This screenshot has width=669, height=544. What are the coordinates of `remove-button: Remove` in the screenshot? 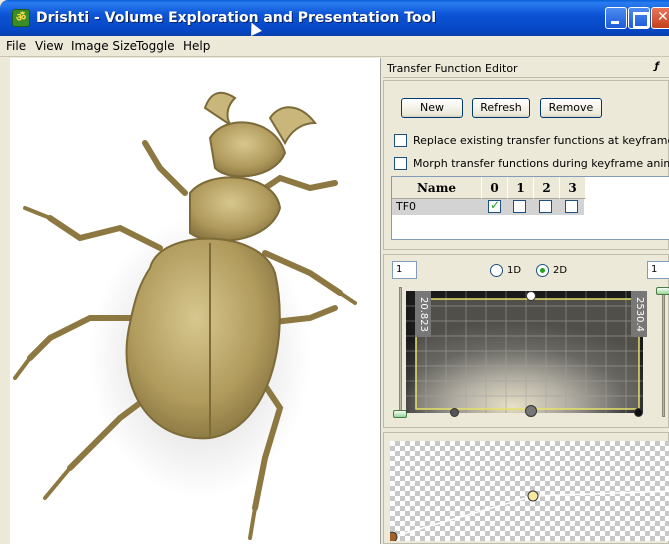 It's located at (571, 108).